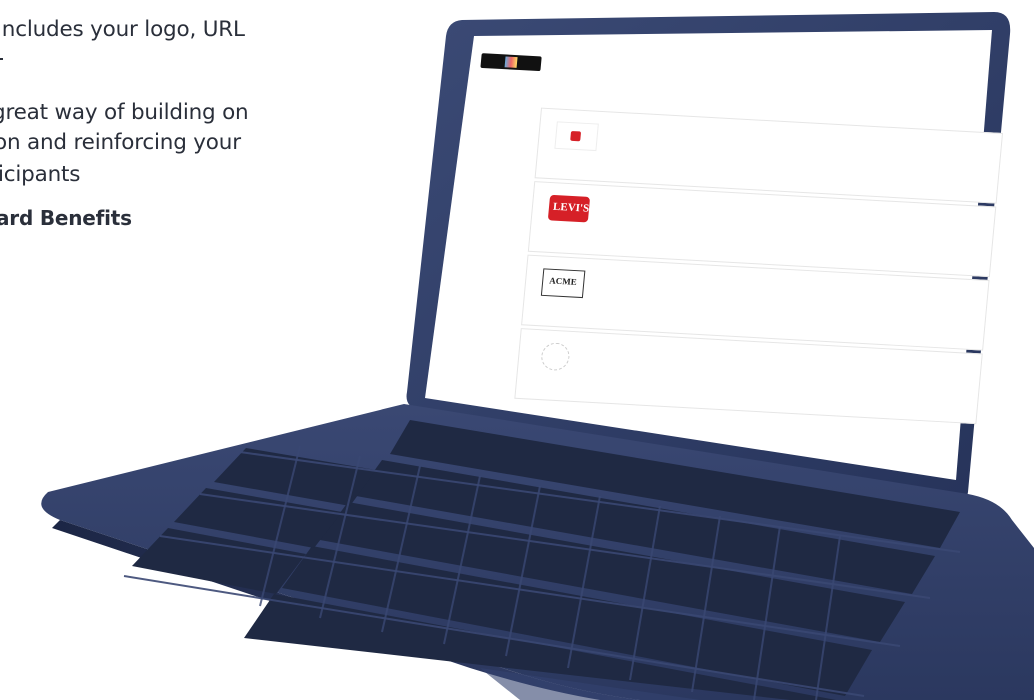 This screenshot has height=700, width=1034. I want to click on levis-logo: LEVI'S, so click(569, 208).